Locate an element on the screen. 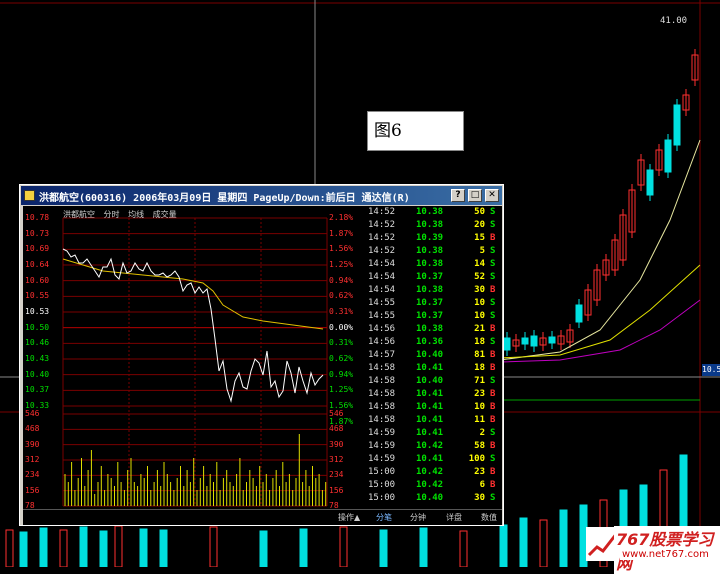 The image size is (720, 574). trade-row: 15:00 10.40 30 S is located at coordinates (434, 499).